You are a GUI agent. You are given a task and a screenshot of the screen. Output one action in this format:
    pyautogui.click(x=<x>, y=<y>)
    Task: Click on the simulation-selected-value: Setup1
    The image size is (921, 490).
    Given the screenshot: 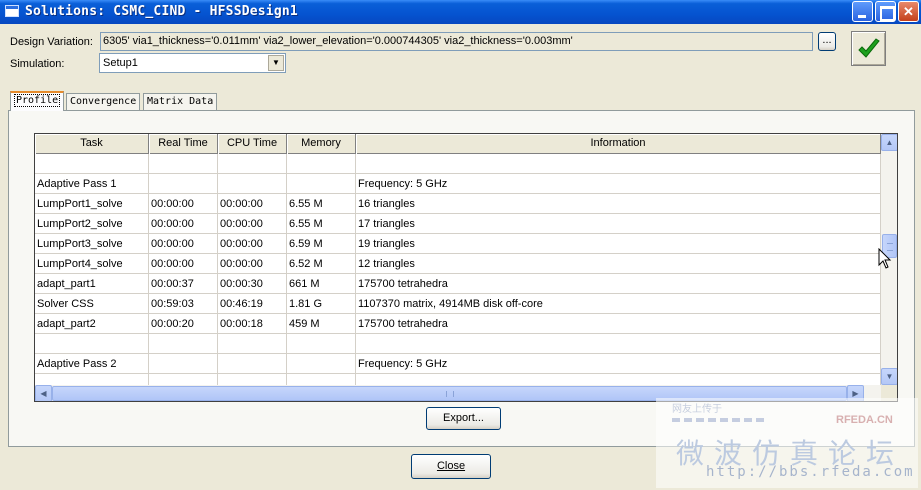 What is the action you would take?
    pyautogui.click(x=120, y=63)
    